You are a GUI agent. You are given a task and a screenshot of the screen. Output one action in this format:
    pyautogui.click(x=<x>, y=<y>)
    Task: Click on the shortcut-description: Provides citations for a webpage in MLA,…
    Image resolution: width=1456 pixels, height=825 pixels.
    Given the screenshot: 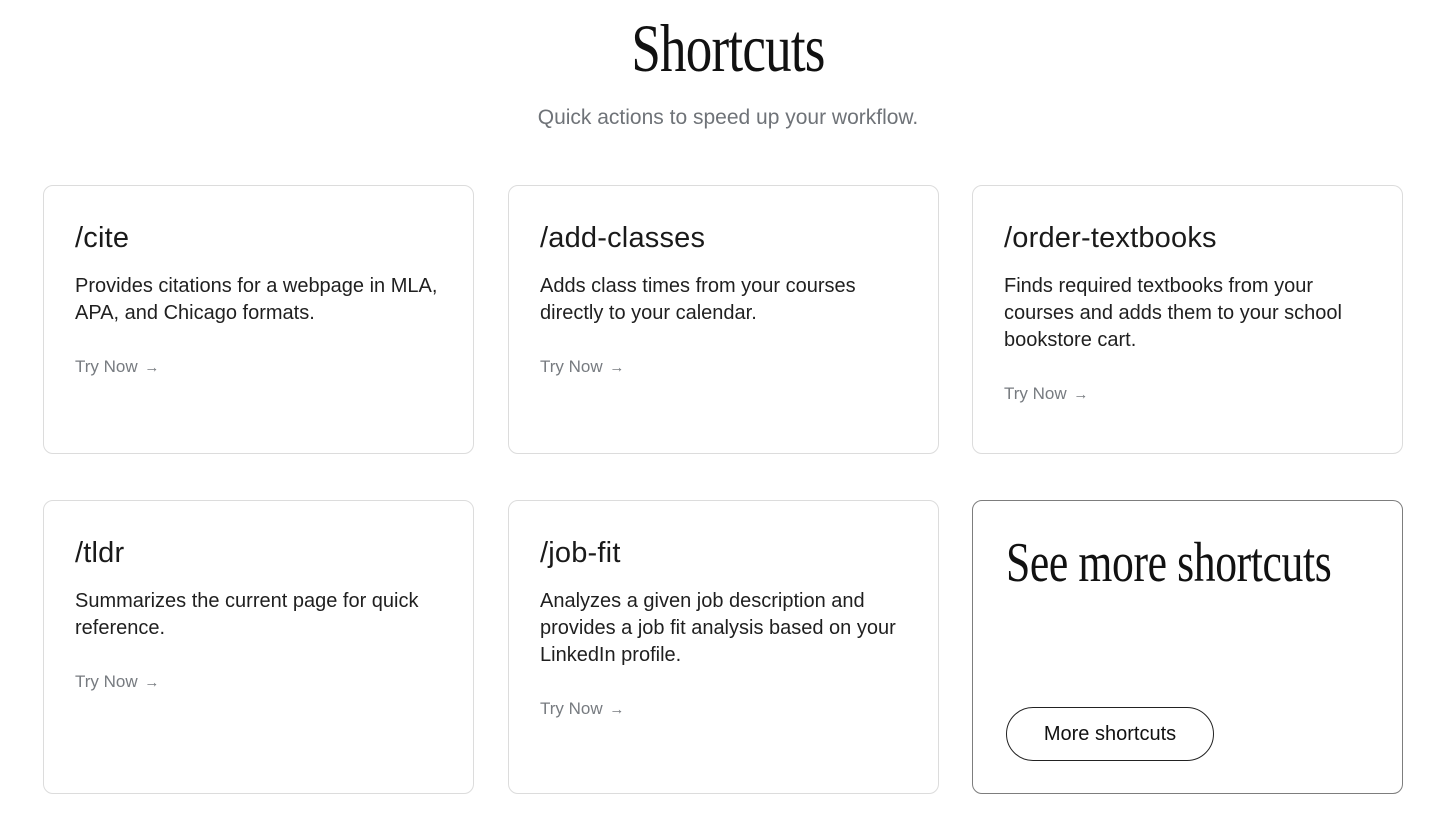 What is the action you would take?
    pyautogui.click(x=256, y=299)
    